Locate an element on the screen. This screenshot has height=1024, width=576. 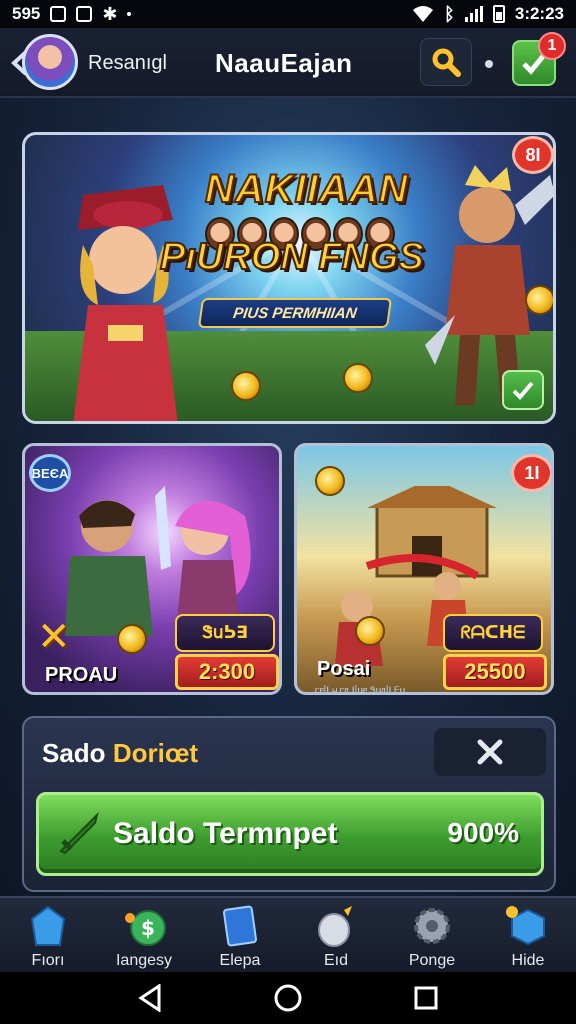
card-corner-badge: 1I is located at coordinates (531, 473).